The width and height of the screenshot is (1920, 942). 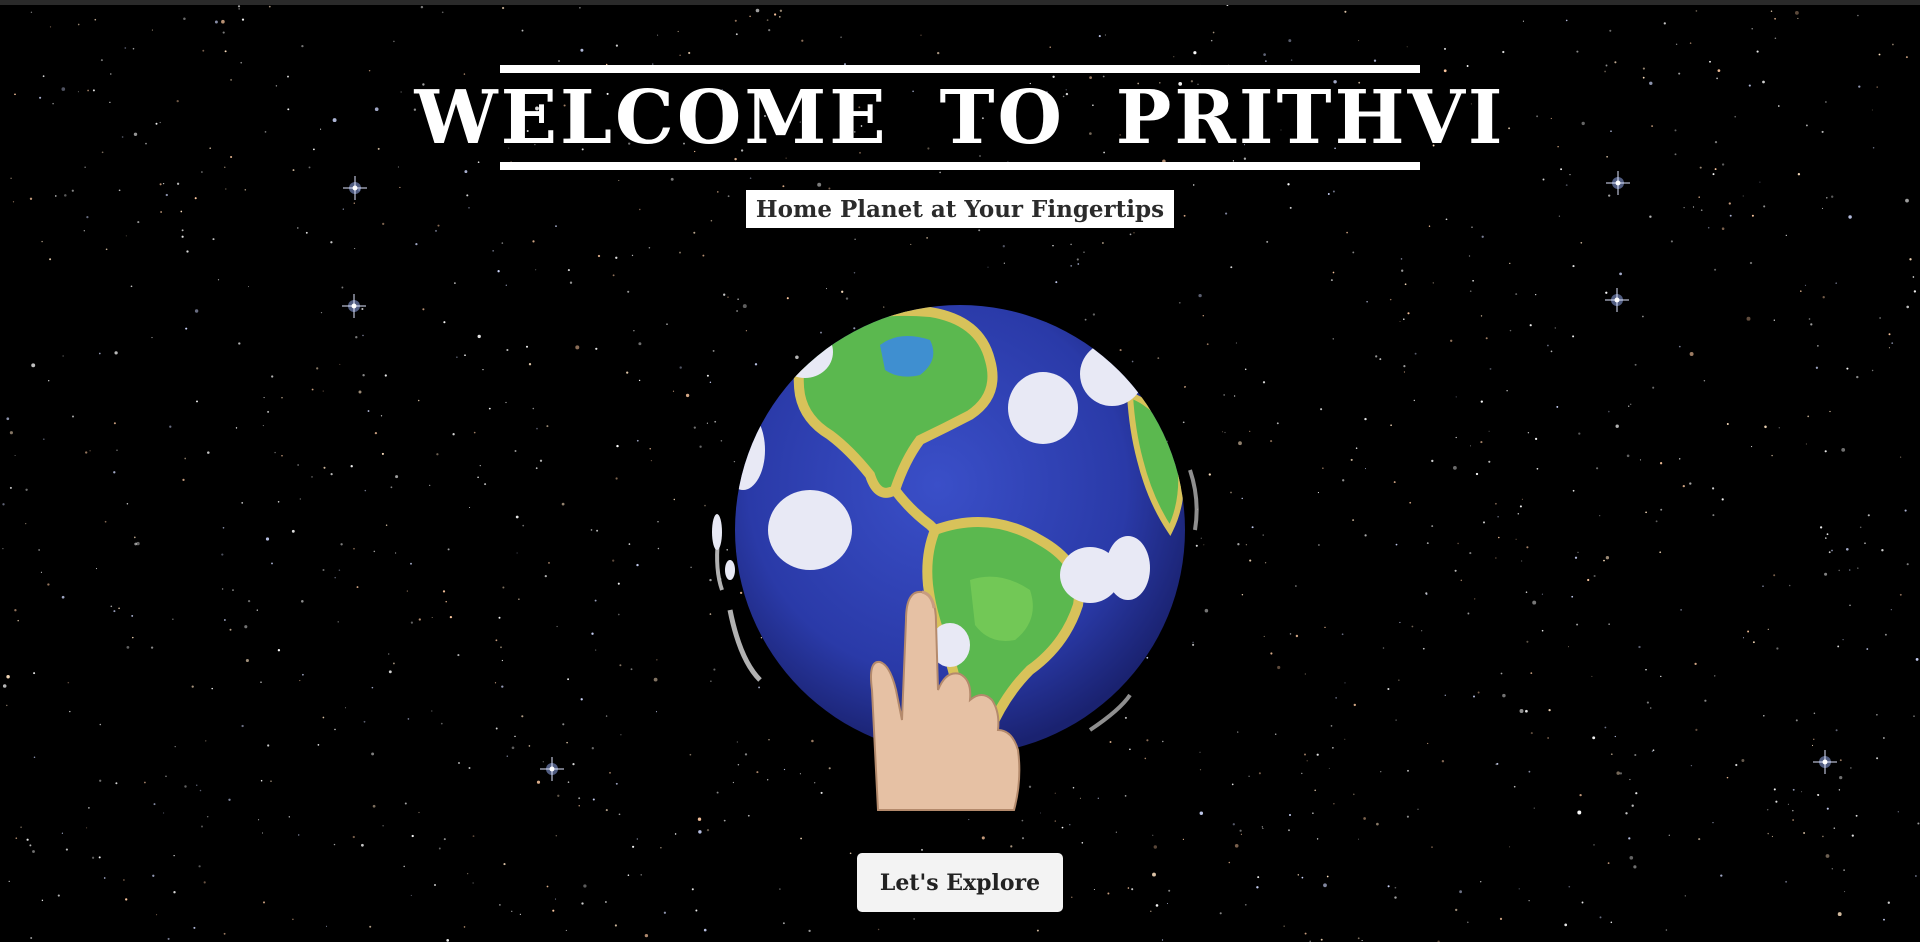 I want to click on earth-illustration, so click(x=960, y=560).